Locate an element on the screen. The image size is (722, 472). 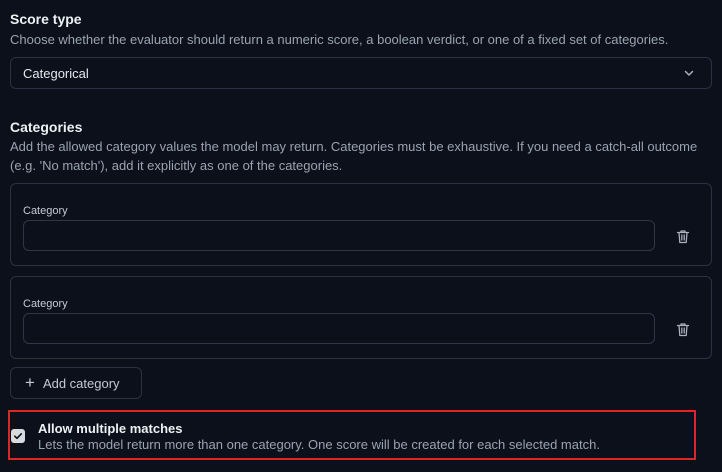
plus-icon: + is located at coordinates (30, 382).